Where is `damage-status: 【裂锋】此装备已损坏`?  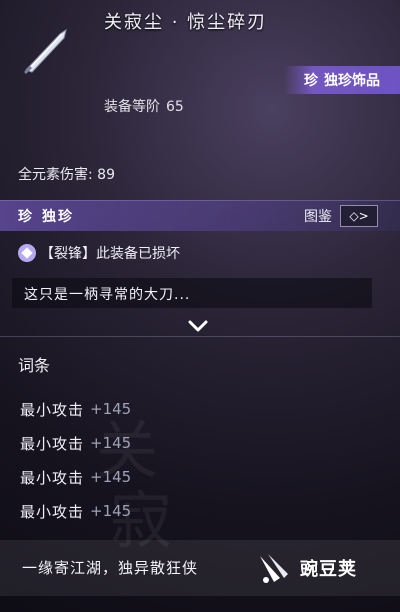
damage-status: 【裂锋】此装备已损坏 is located at coordinates (99, 253).